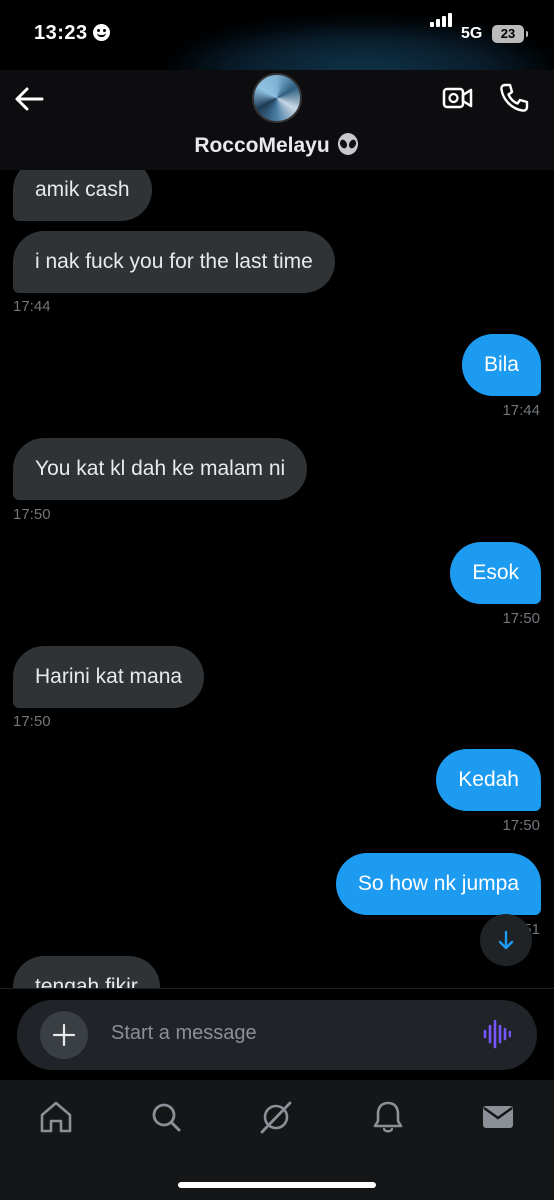 This screenshot has width=554, height=1200. Describe the element at coordinates (262, 145) in the screenshot. I see `contact-name-text: RoccoMelayu` at that location.